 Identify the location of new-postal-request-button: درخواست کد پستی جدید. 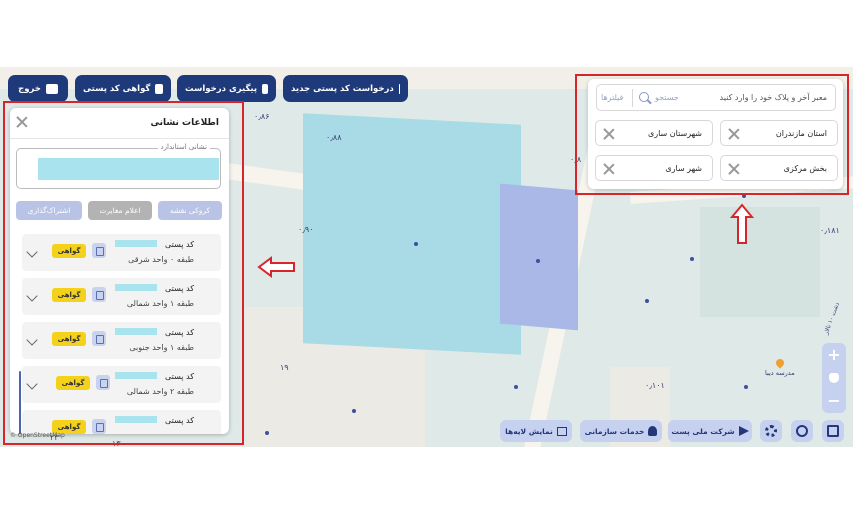
(345, 88).